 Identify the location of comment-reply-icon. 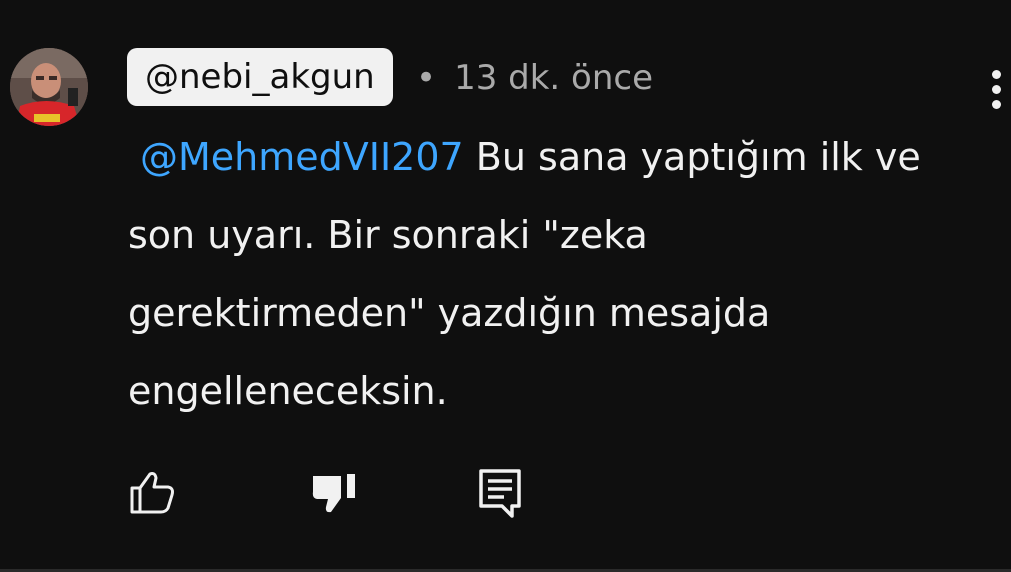
(500, 493).